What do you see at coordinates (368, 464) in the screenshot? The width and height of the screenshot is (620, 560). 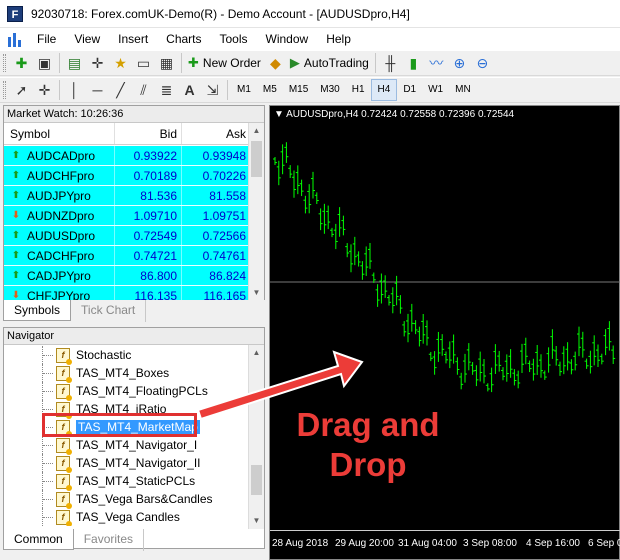 I see `caption-line-2: Drop` at bounding box center [368, 464].